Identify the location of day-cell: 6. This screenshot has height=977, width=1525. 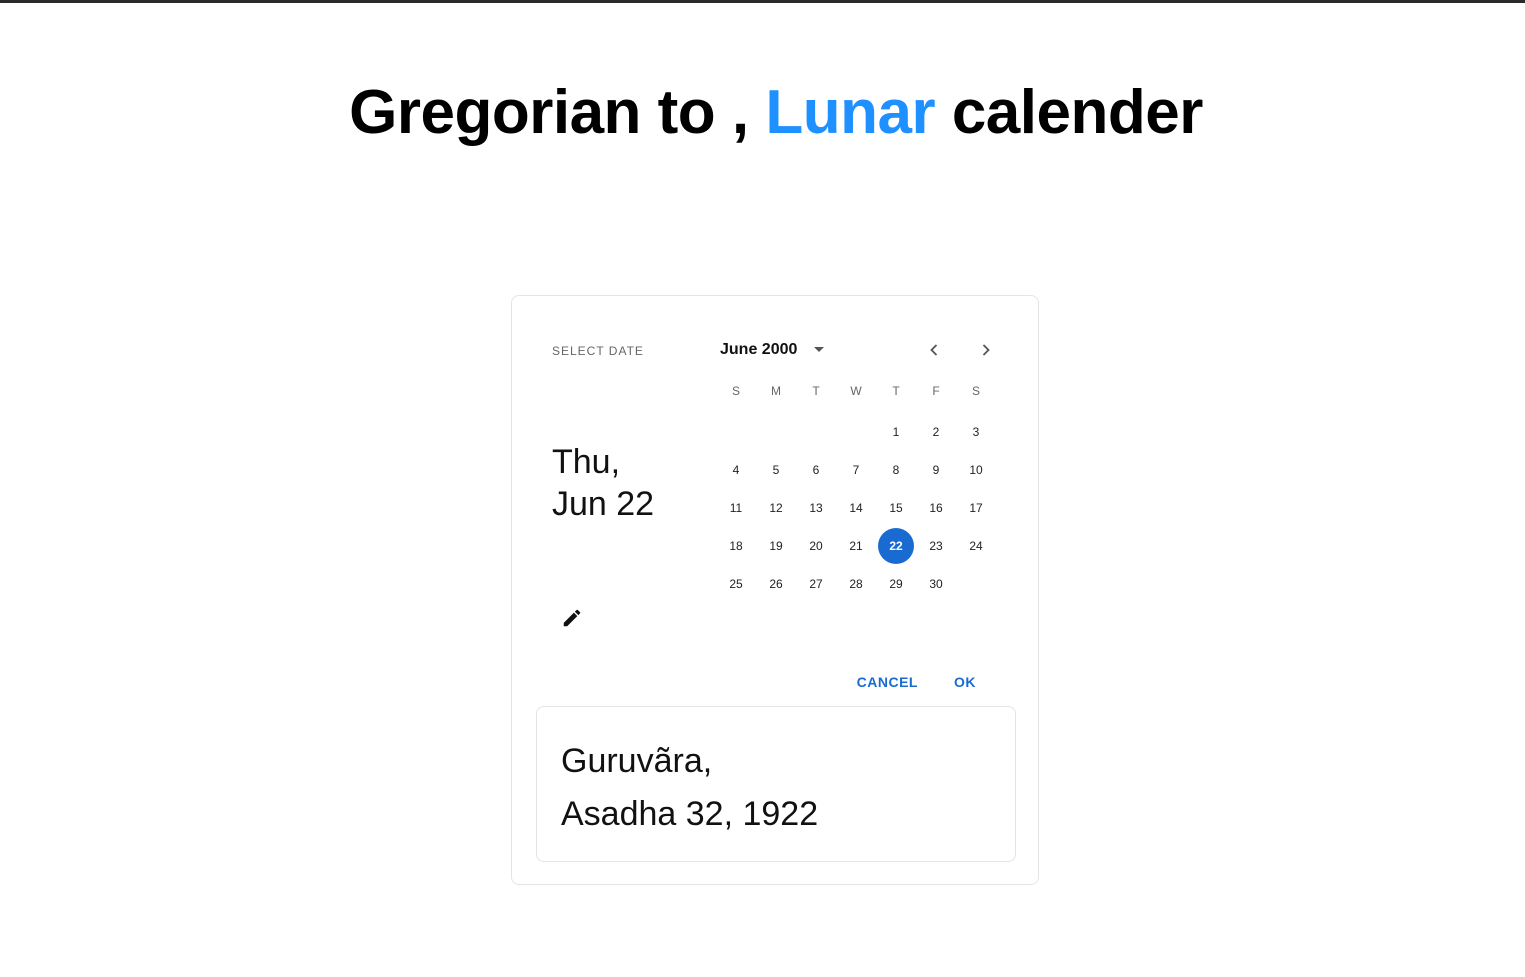
(816, 470).